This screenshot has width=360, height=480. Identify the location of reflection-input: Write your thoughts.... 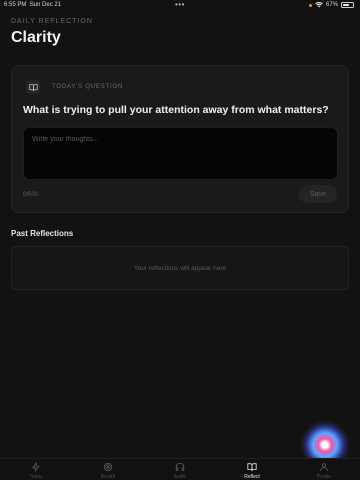
(180, 153).